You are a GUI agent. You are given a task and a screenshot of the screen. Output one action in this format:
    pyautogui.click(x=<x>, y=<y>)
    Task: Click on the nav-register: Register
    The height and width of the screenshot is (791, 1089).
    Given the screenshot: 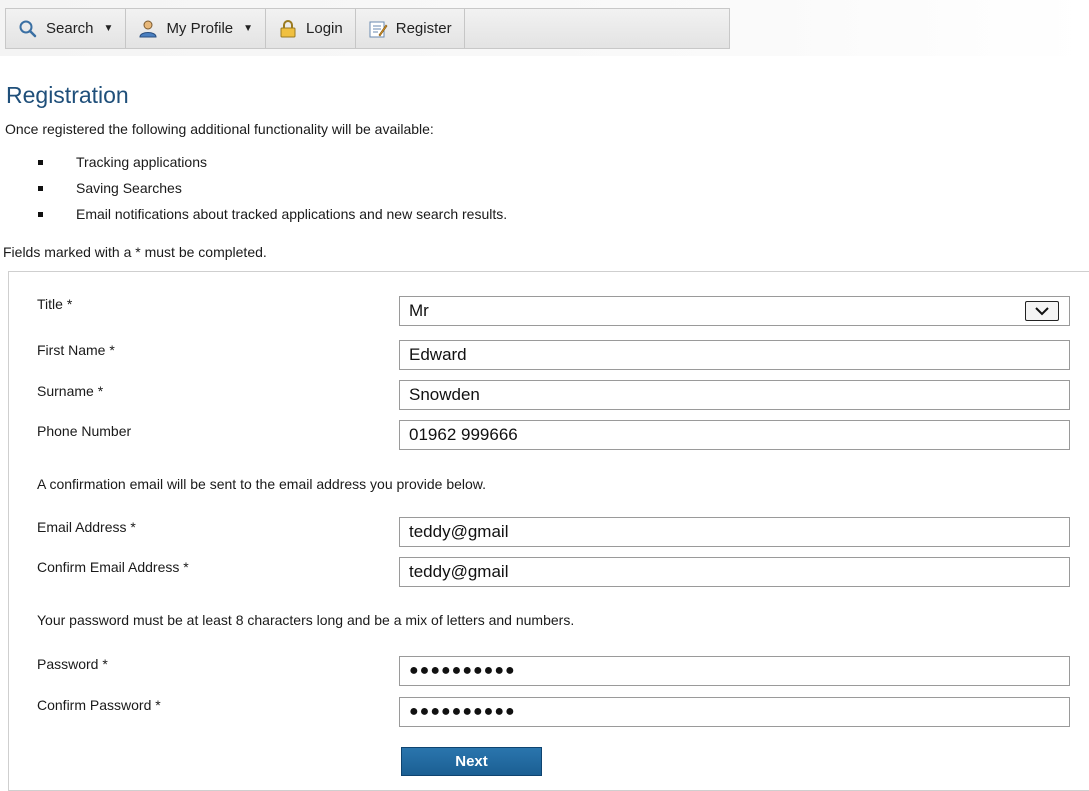 What is the action you would take?
    pyautogui.click(x=410, y=28)
    